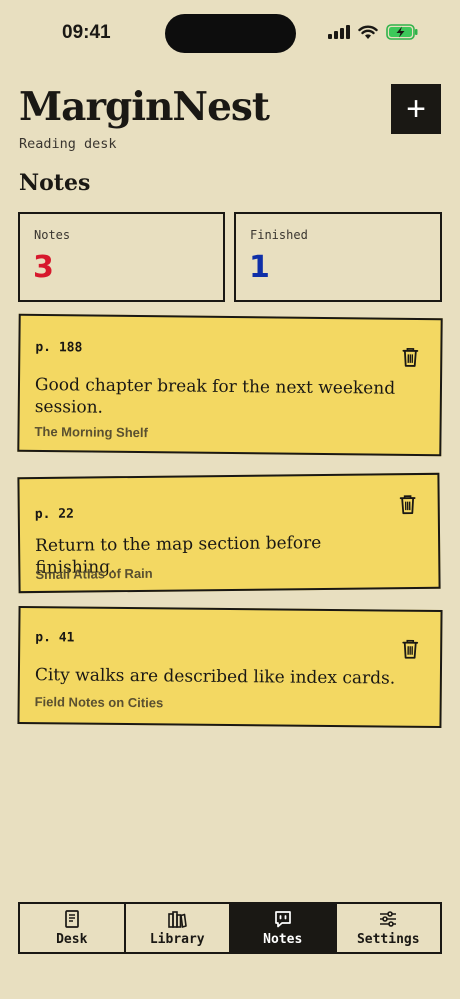  I want to click on tab-notes: Notes, so click(284, 928).